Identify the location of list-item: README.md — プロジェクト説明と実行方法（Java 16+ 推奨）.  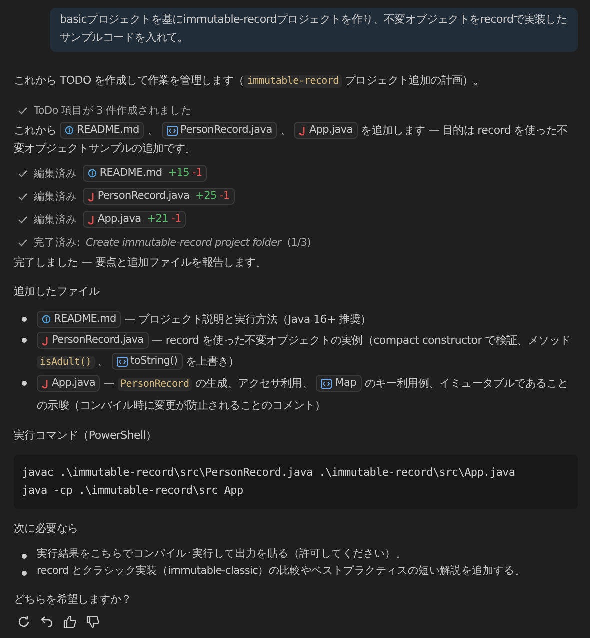
(204, 319).